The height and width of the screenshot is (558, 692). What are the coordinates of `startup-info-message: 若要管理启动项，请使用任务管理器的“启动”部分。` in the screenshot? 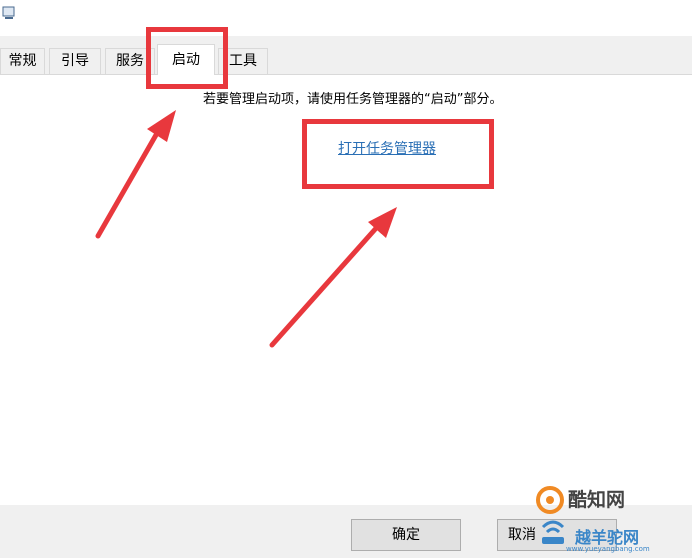 It's located at (353, 99).